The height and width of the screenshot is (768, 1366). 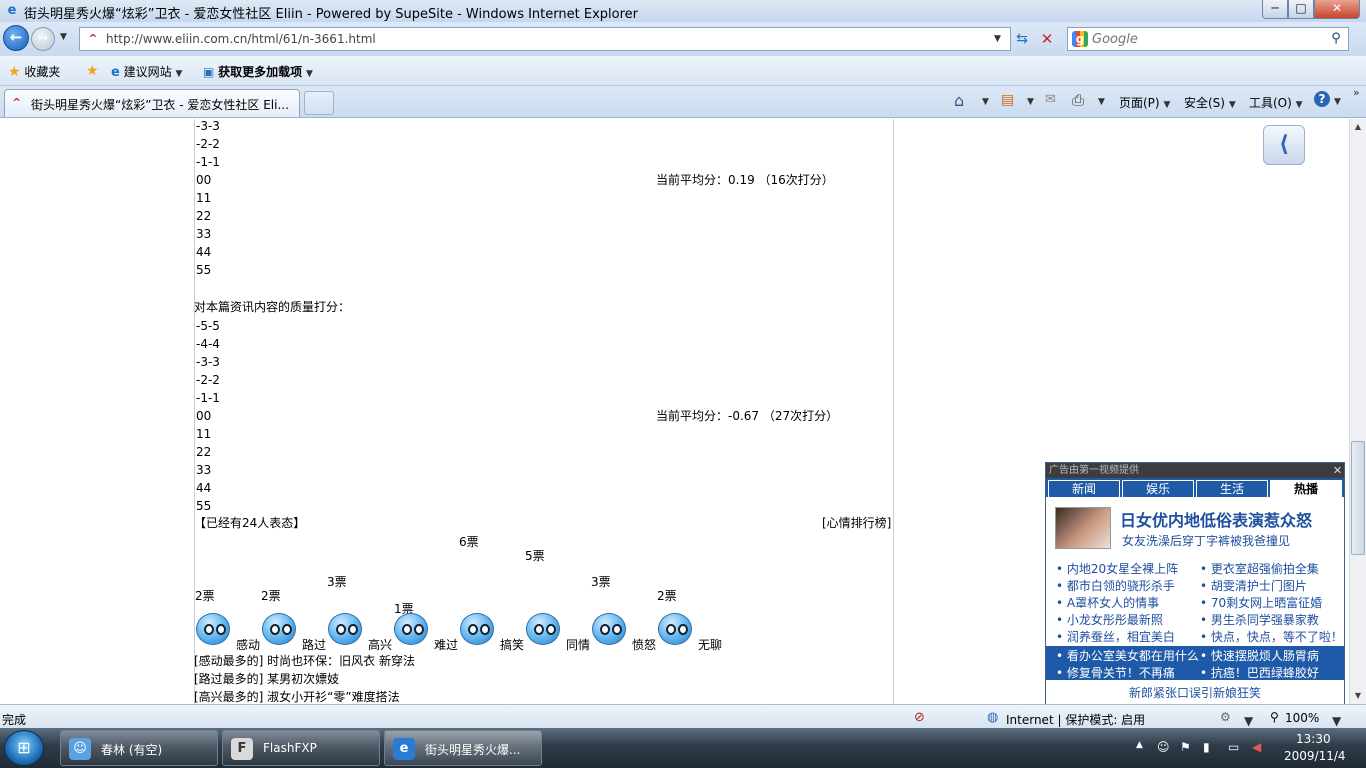 What do you see at coordinates (1101, 102) in the screenshot?
I see `print-dropdown-icon: ▼` at bounding box center [1101, 102].